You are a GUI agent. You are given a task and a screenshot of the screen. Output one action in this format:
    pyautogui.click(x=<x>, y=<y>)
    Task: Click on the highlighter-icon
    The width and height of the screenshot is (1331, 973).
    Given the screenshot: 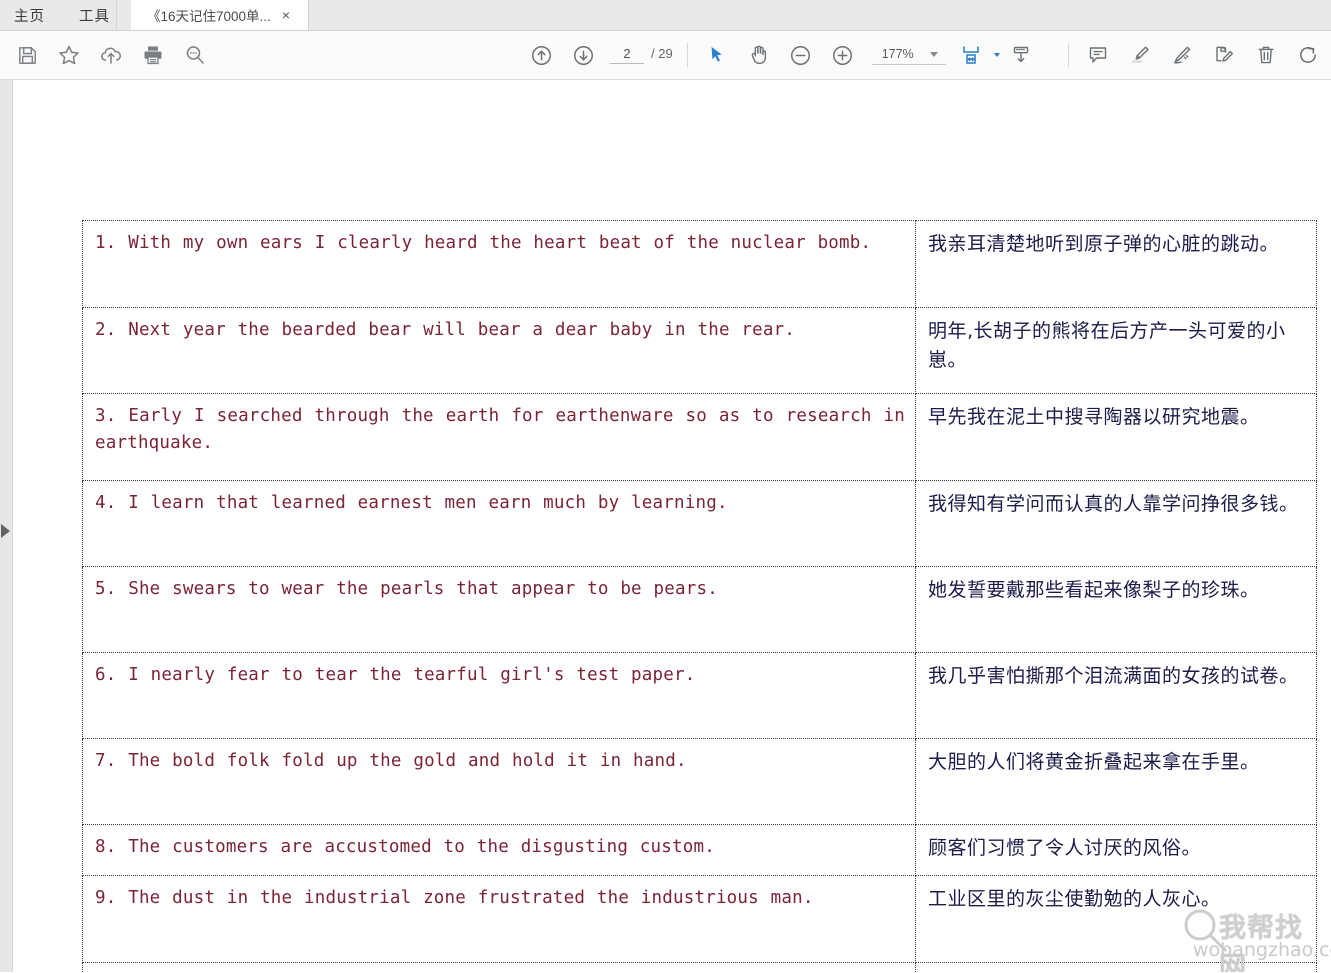 What is the action you would take?
    pyautogui.click(x=1140, y=55)
    